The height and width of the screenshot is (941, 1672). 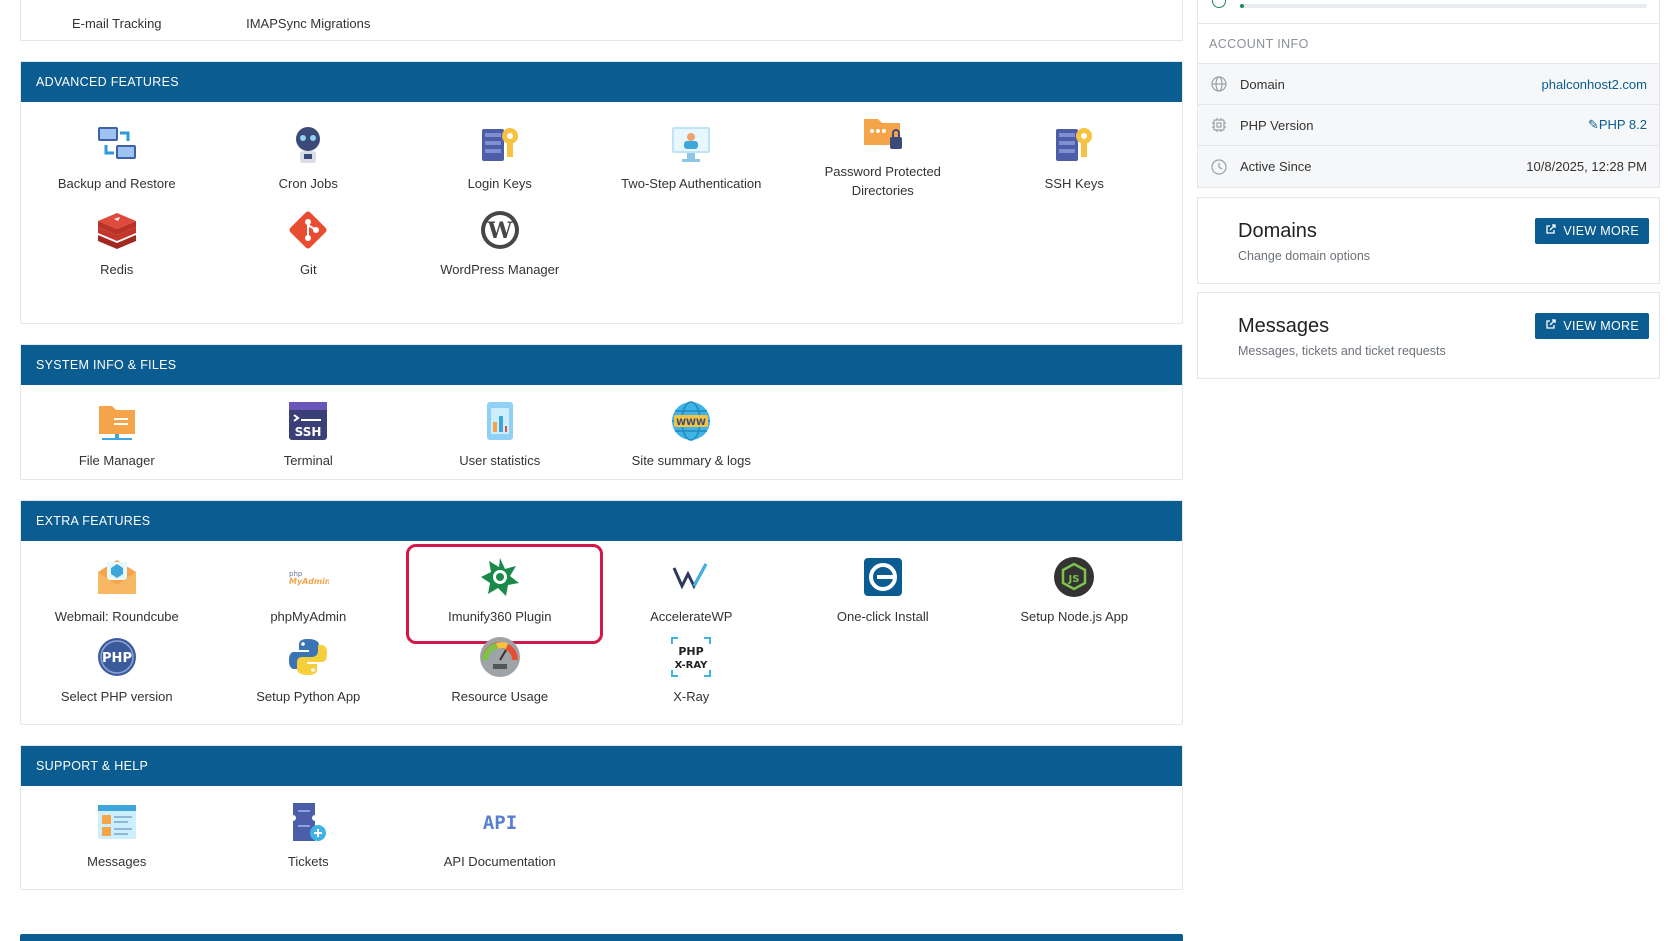 What do you see at coordinates (1428, 84) in the screenshot?
I see `account-row-domain: Domain phalconhost2.com` at bounding box center [1428, 84].